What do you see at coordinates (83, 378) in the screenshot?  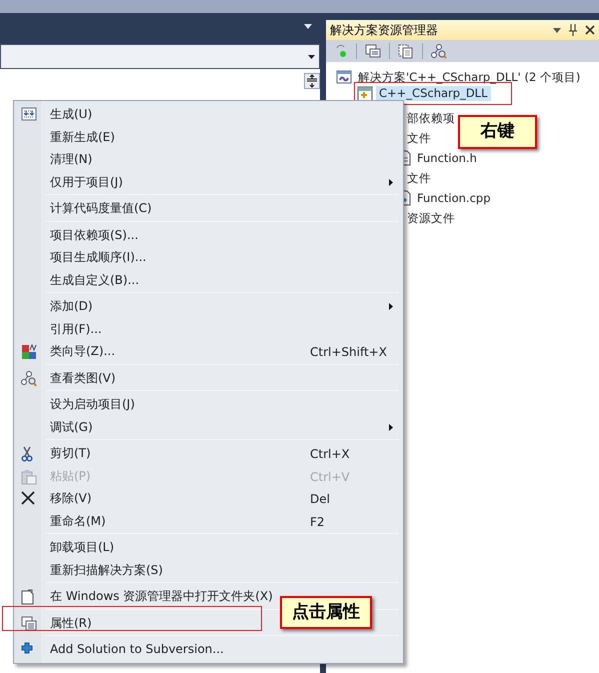 I see `menu-item: 查看类图(V)` at bounding box center [83, 378].